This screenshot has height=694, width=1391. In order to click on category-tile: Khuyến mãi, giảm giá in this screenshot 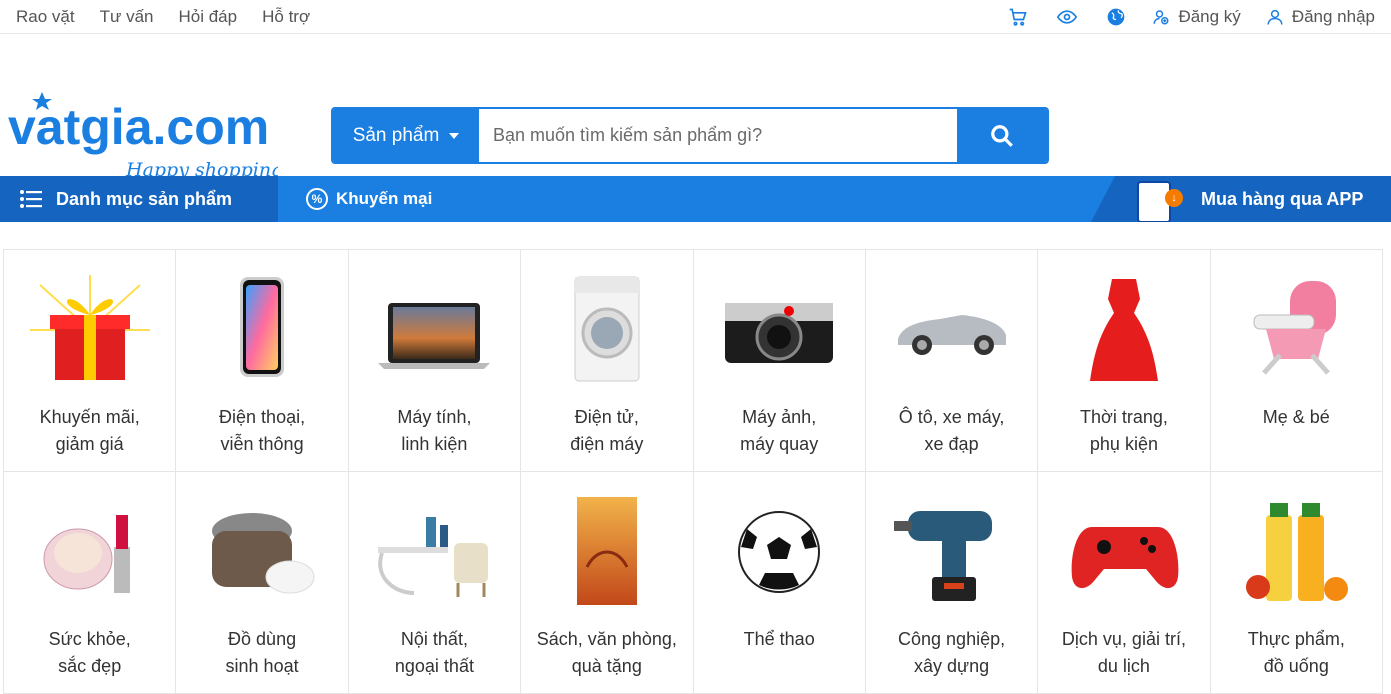, I will do `click(90, 361)`.